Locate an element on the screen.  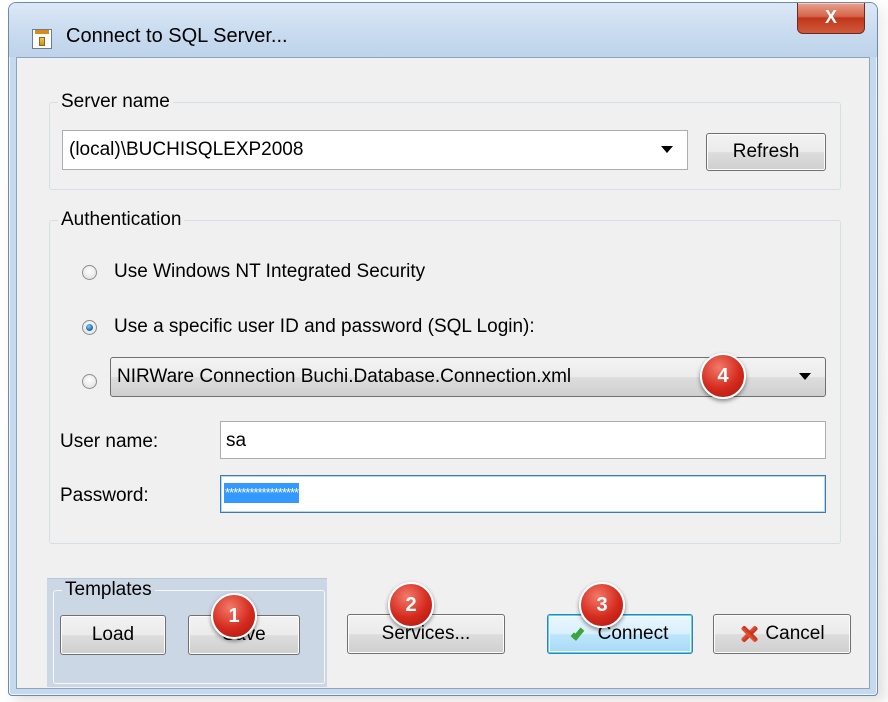
templates-group: Templates Load Save is located at coordinates (189, 631).